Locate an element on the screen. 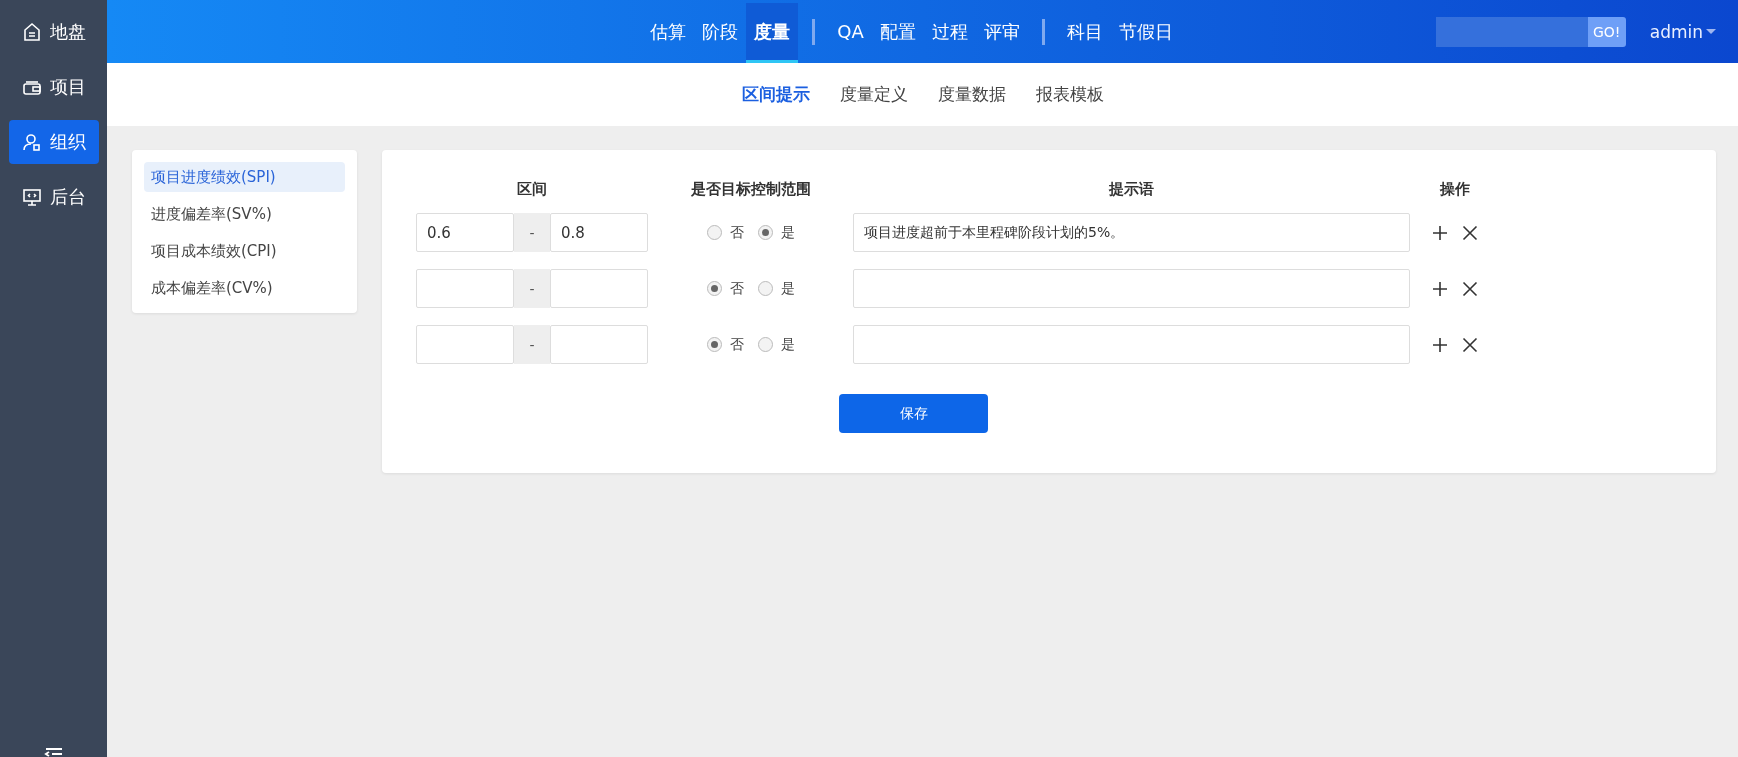 The height and width of the screenshot is (757, 1738). metric-item: 项目成本绩效(CPI) is located at coordinates (244, 251).